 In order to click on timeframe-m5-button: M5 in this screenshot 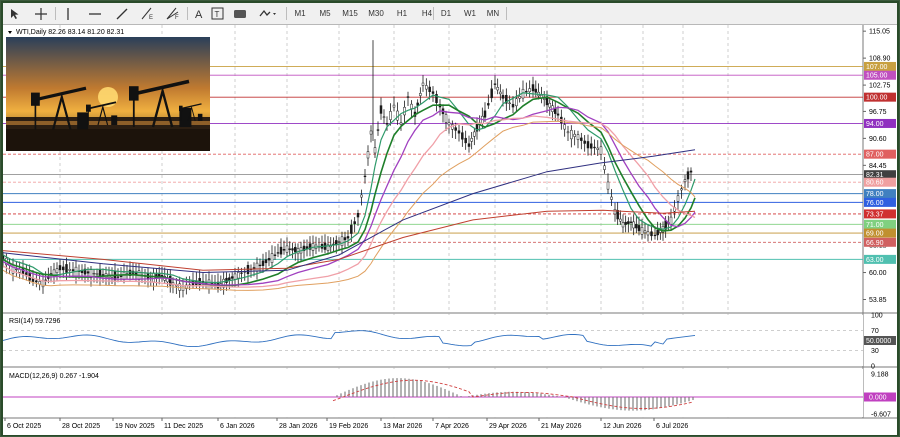, I will do `click(325, 13)`.